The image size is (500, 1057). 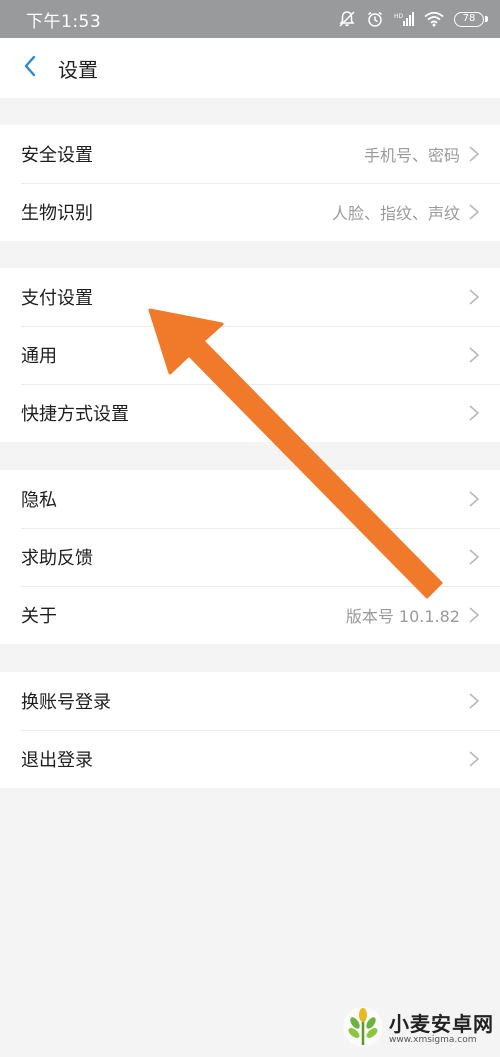 I want to click on wheat-logo-icon, so click(x=363, y=1029).